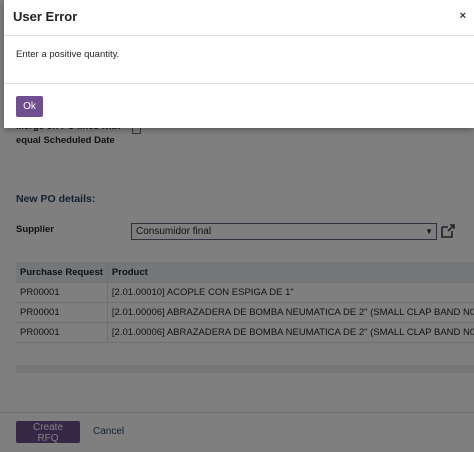 The width and height of the screenshot is (474, 452). What do you see at coordinates (239, 18) in the screenshot?
I see `dialog-header: User Error ×` at bounding box center [239, 18].